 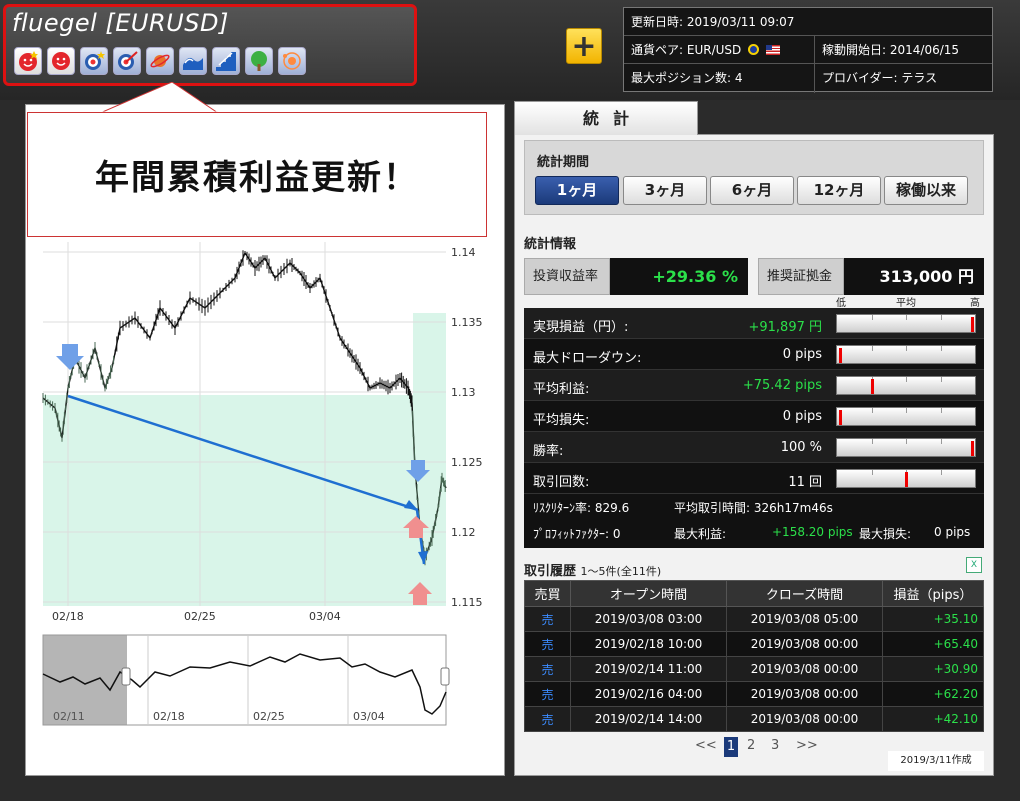 What do you see at coordinates (679, 276) in the screenshot?
I see `roi-value: +29.36 %` at bounding box center [679, 276].